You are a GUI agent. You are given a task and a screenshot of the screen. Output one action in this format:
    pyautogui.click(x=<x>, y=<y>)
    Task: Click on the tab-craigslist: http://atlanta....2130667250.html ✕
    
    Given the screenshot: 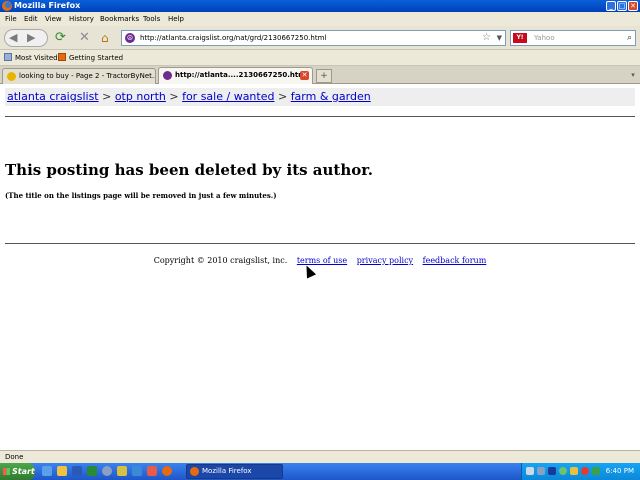 What is the action you would take?
    pyautogui.click(x=235, y=75)
    